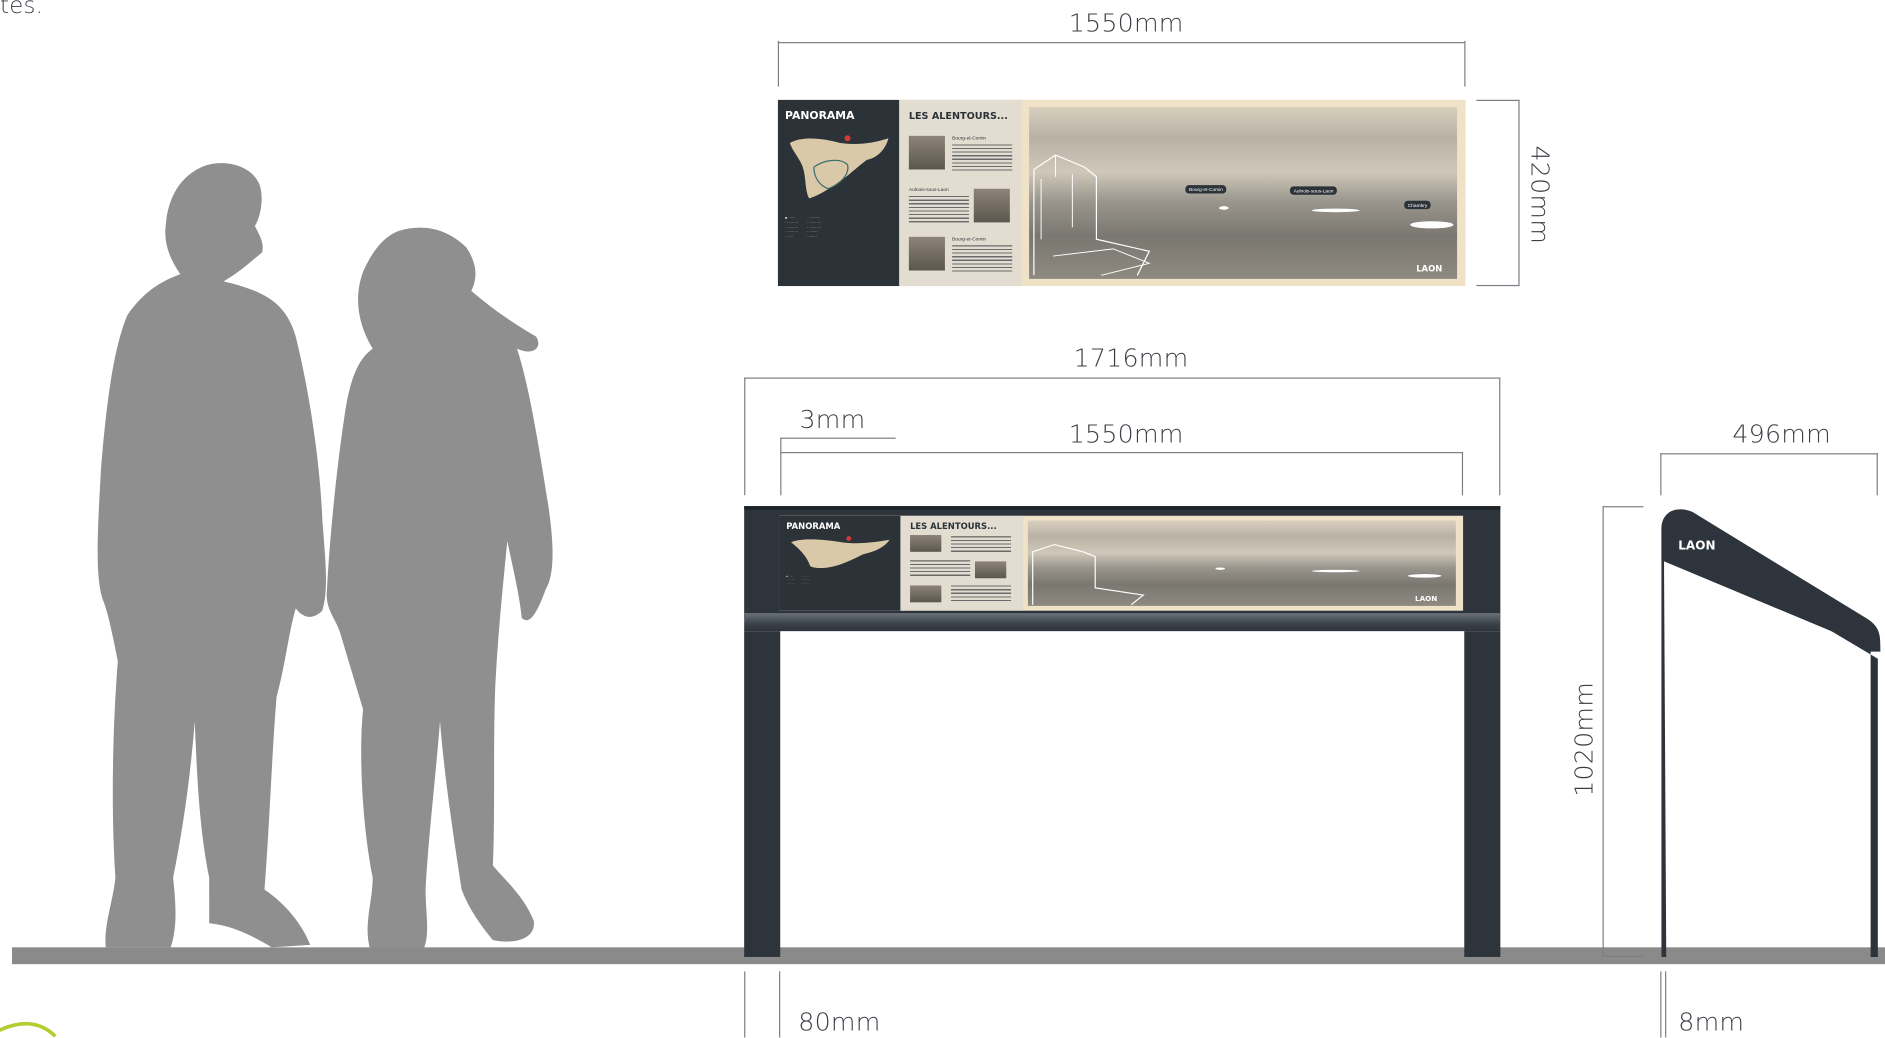 The height and width of the screenshot is (1038, 1885). What do you see at coordinates (1482, 794) in the screenshot?
I see `frame-right-post` at bounding box center [1482, 794].